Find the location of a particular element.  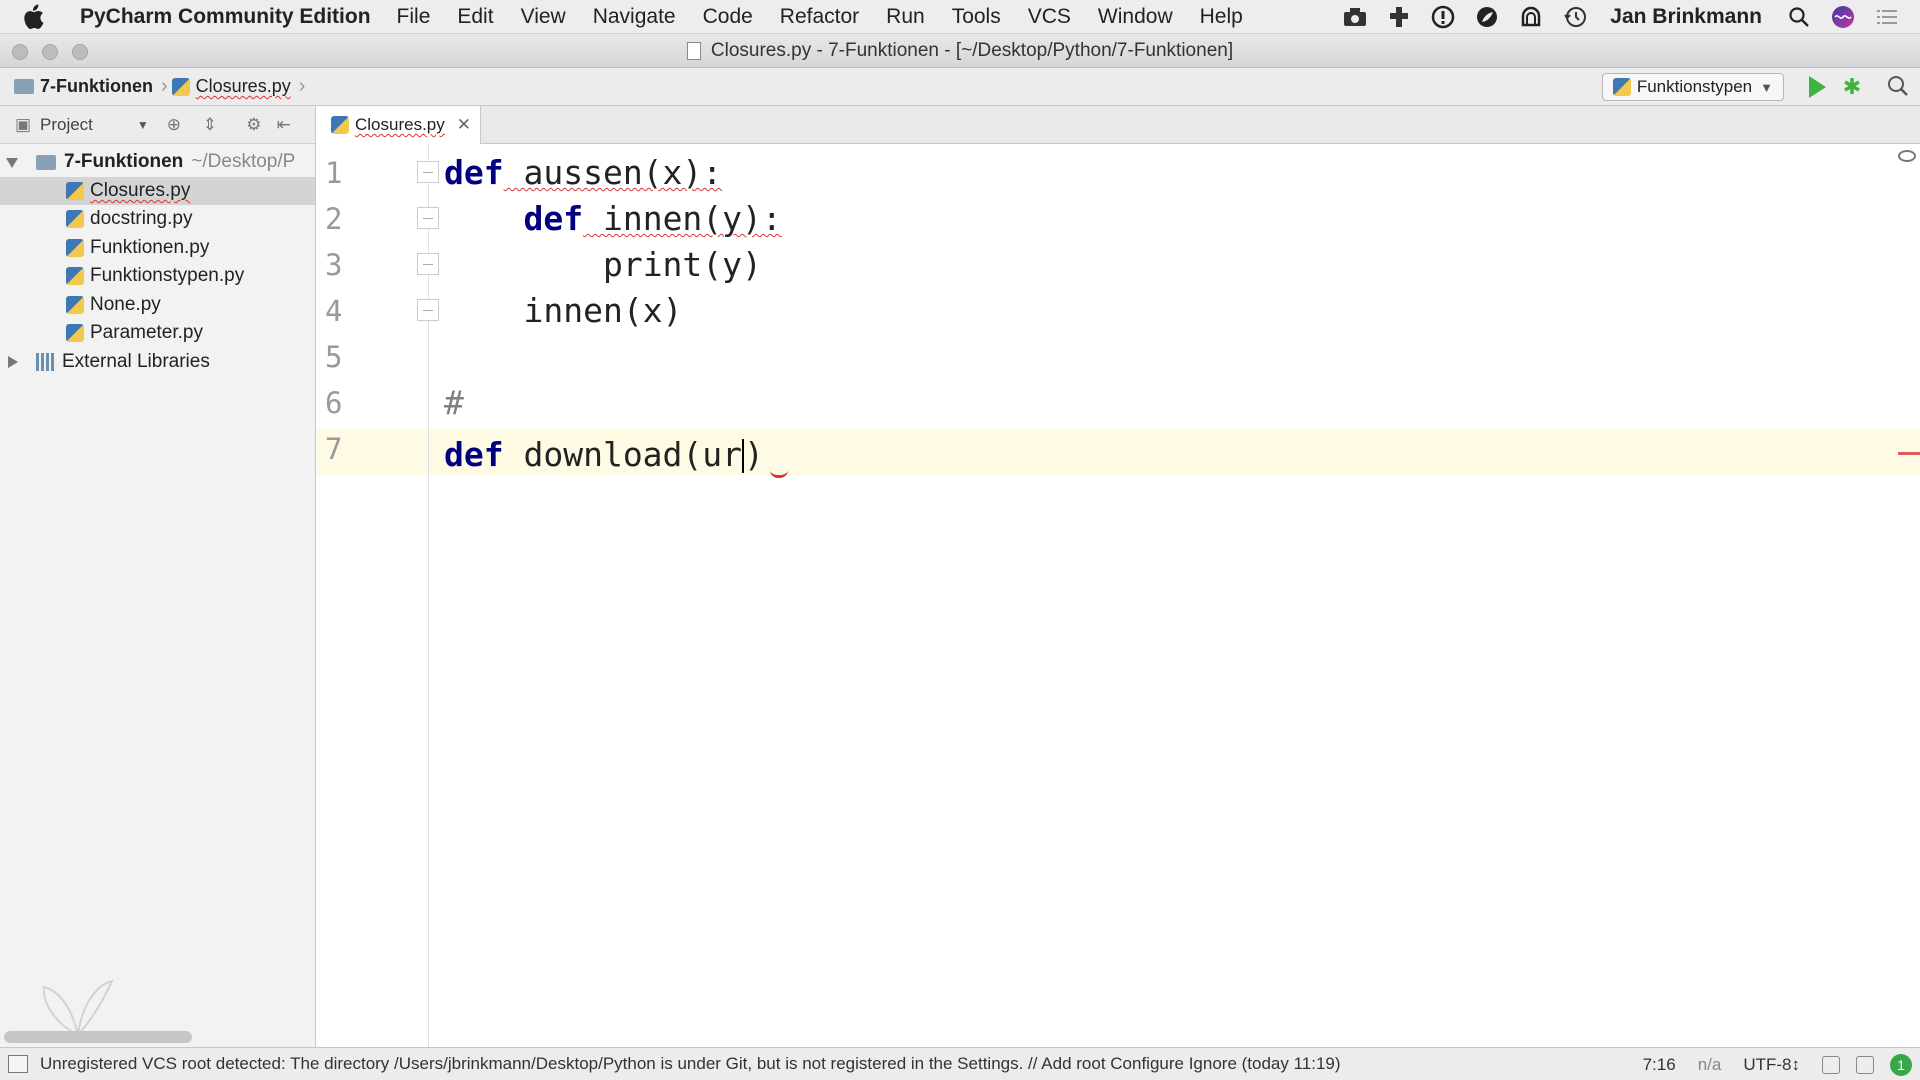

tree-root-folder: 7-Funktionen ~/Desktop/P is located at coordinates (157, 162).